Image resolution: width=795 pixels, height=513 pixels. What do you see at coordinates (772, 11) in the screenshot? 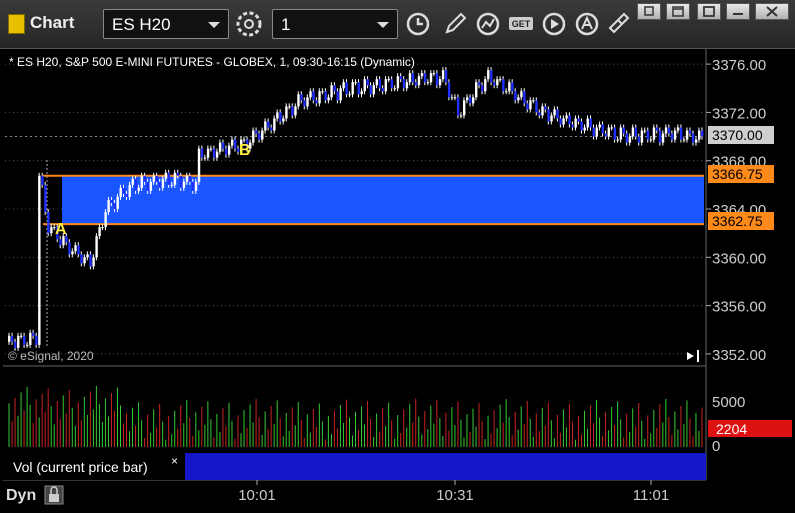
I see `close-button` at bounding box center [772, 11].